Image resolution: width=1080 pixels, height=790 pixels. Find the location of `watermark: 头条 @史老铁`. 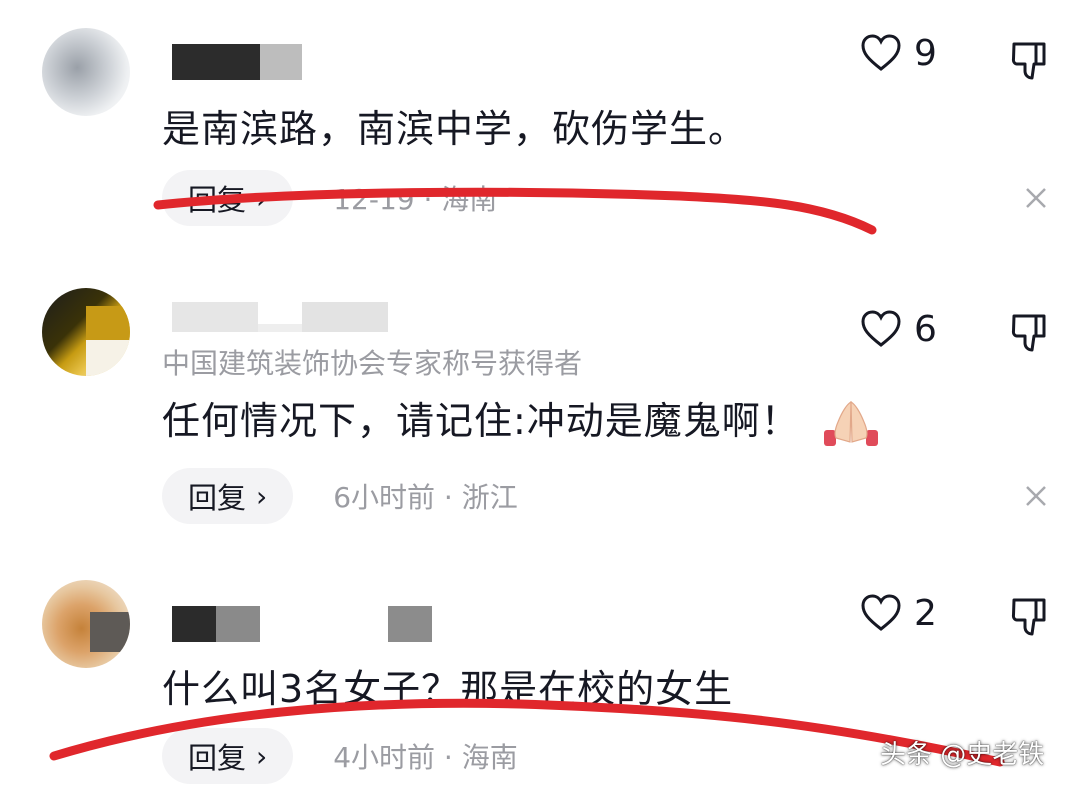

watermark: 头条 @史老铁 is located at coordinates (962, 755).